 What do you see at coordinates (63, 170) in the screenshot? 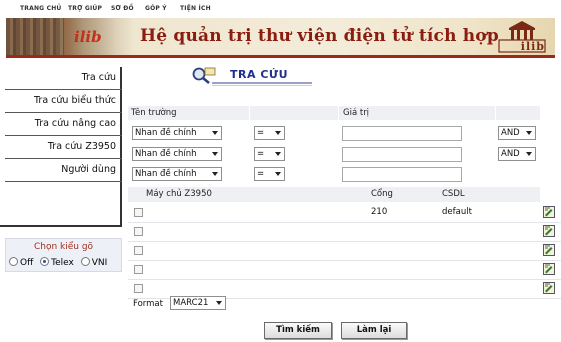
I see `sidebar-item-user: Người dùng` at bounding box center [63, 170].